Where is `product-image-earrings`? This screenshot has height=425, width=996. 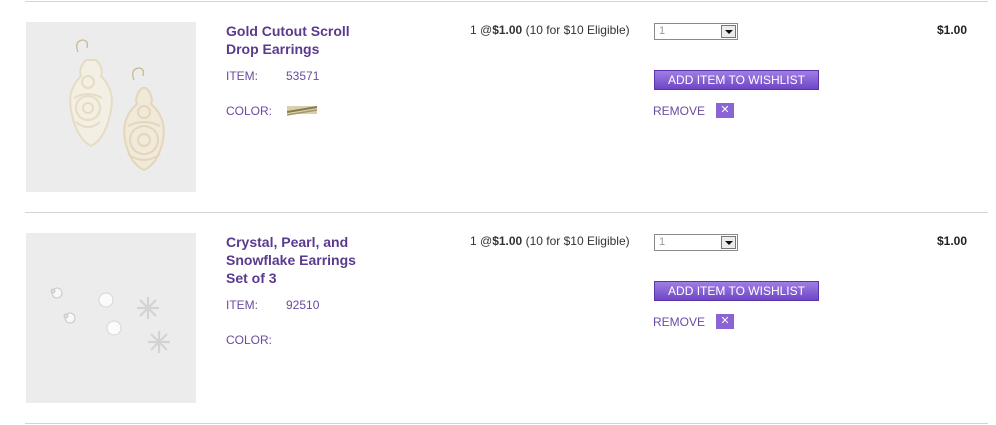
product-image-earrings is located at coordinates (111, 107).